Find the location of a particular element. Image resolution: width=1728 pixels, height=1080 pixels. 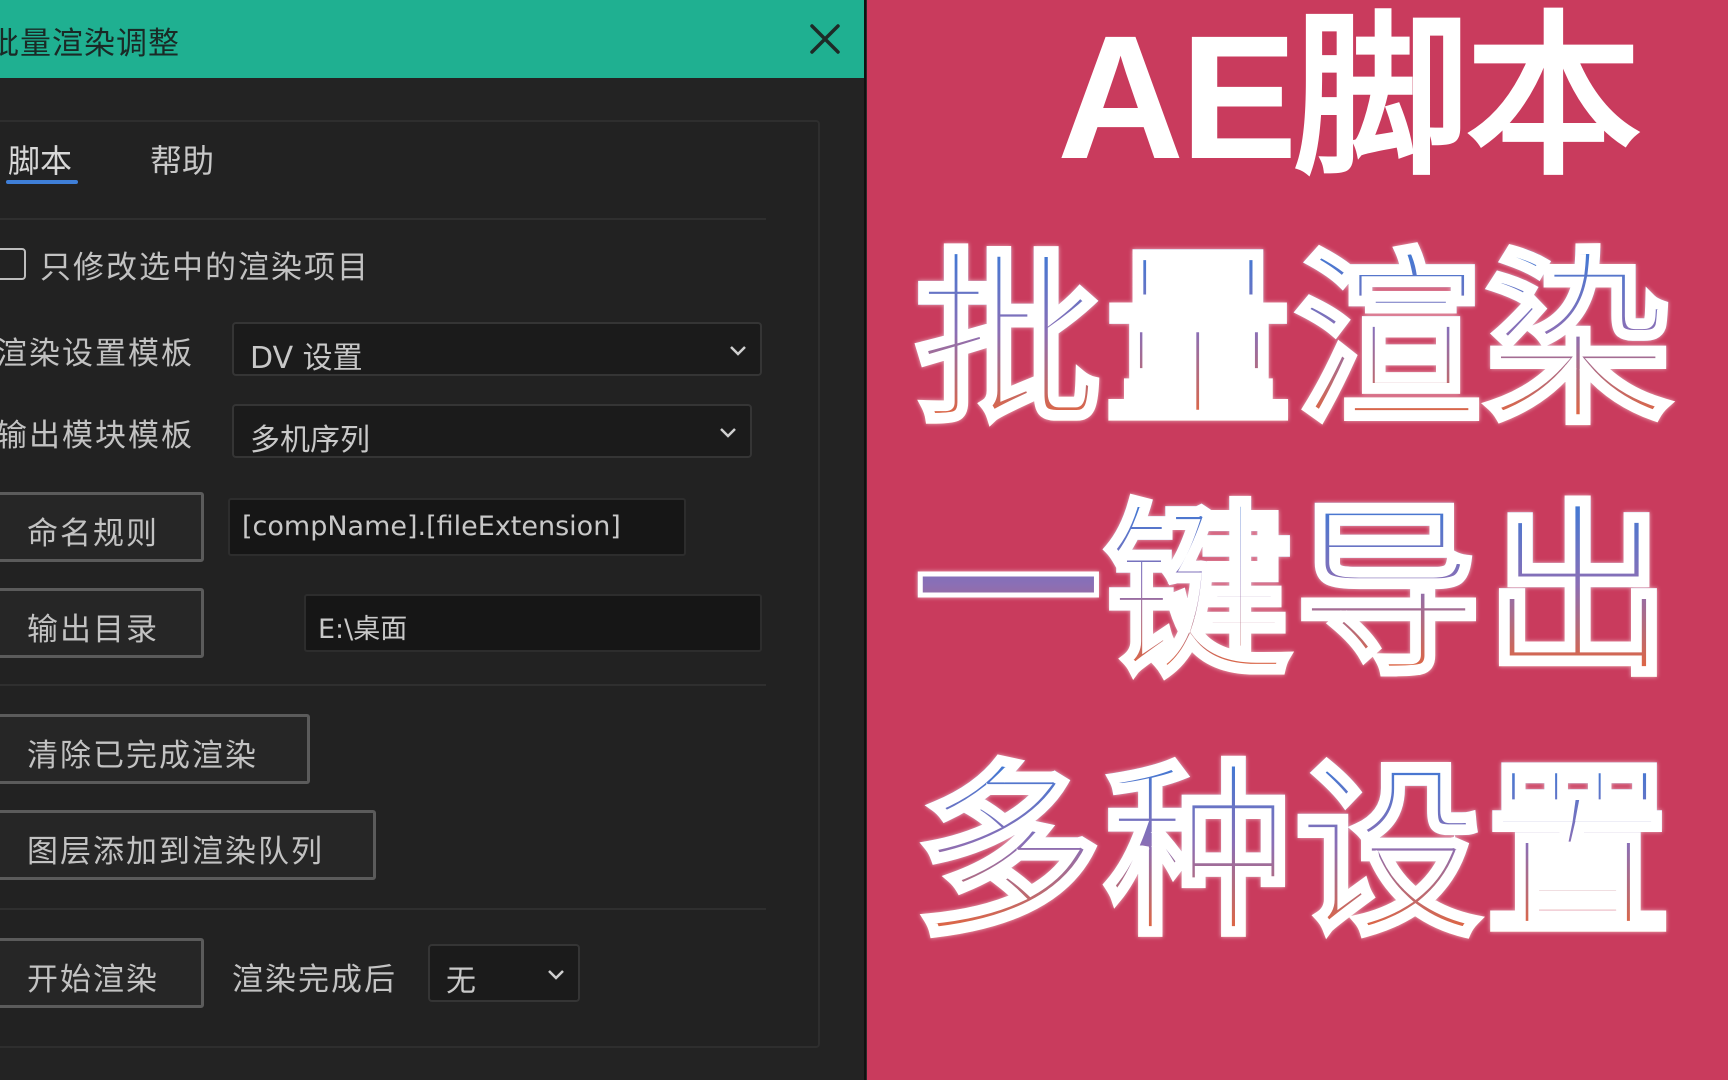

naming-rule-input: [compName].[fileExtension] is located at coordinates (457, 527).